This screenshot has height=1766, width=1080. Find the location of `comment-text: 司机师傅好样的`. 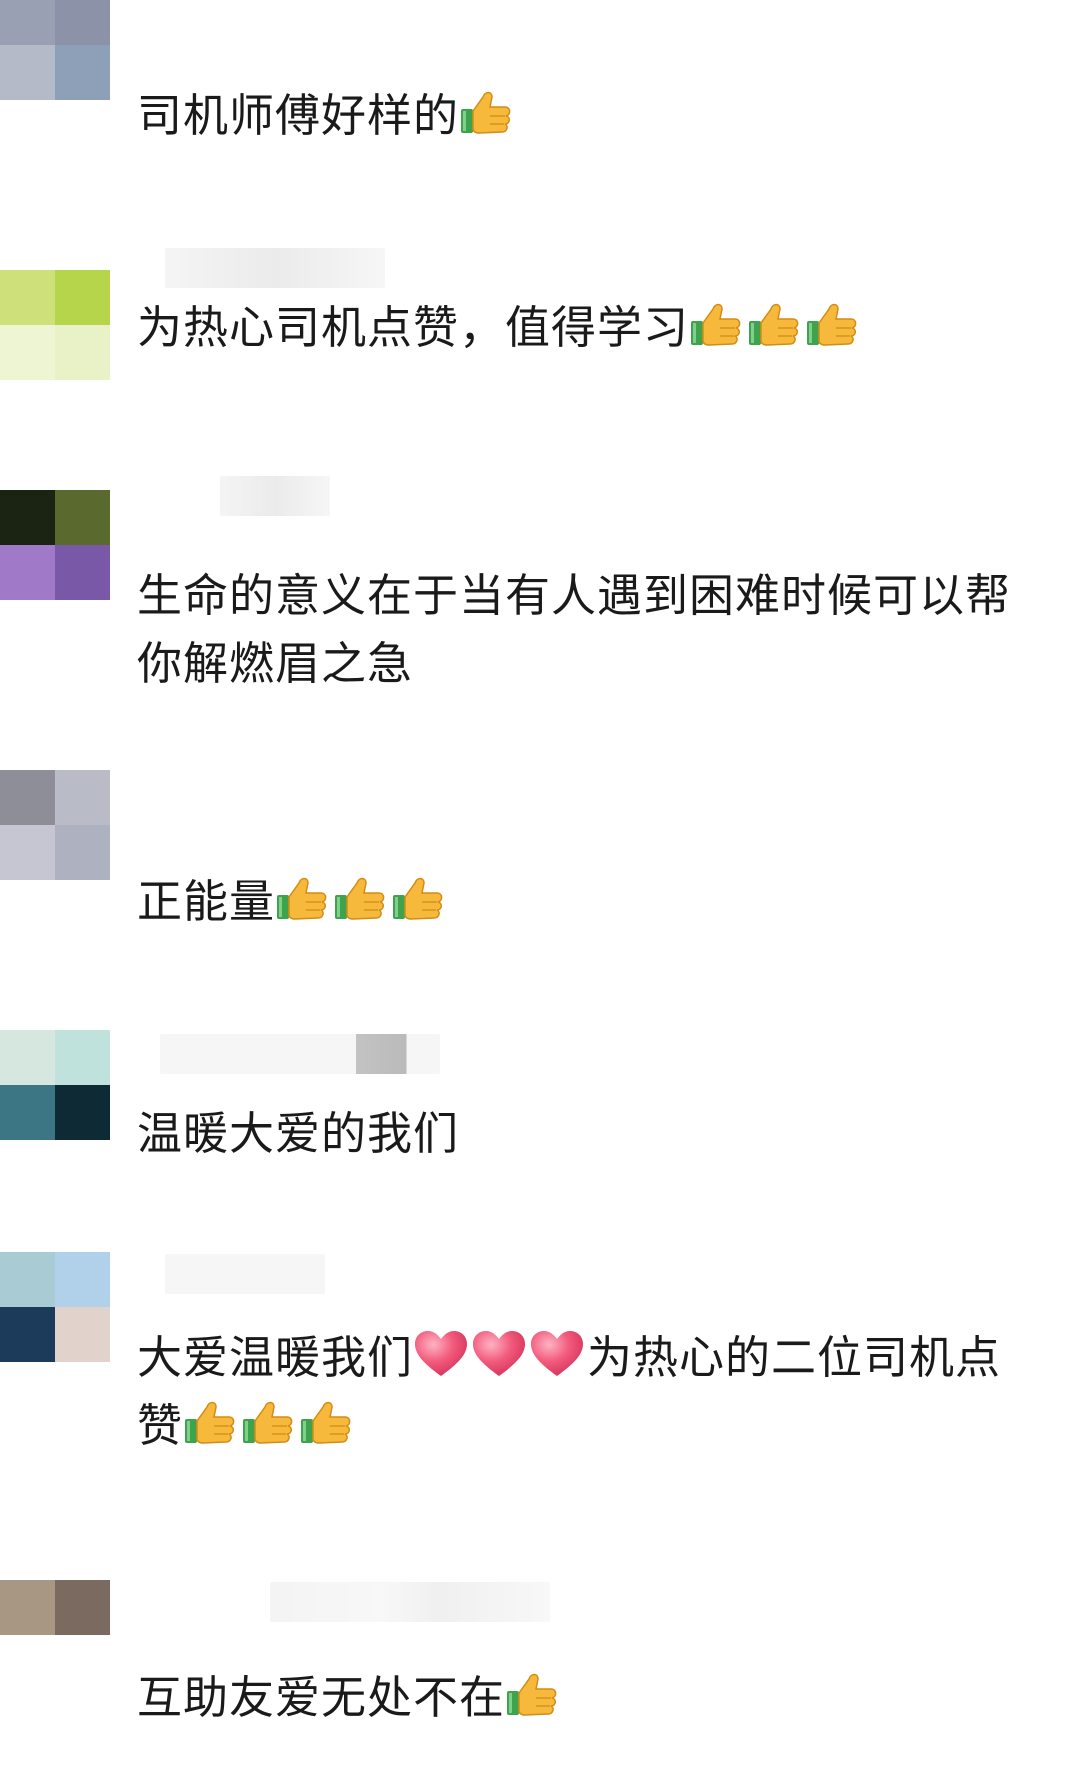

comment-text: 司机师傅好样的 is located at coordinates (587, 116).